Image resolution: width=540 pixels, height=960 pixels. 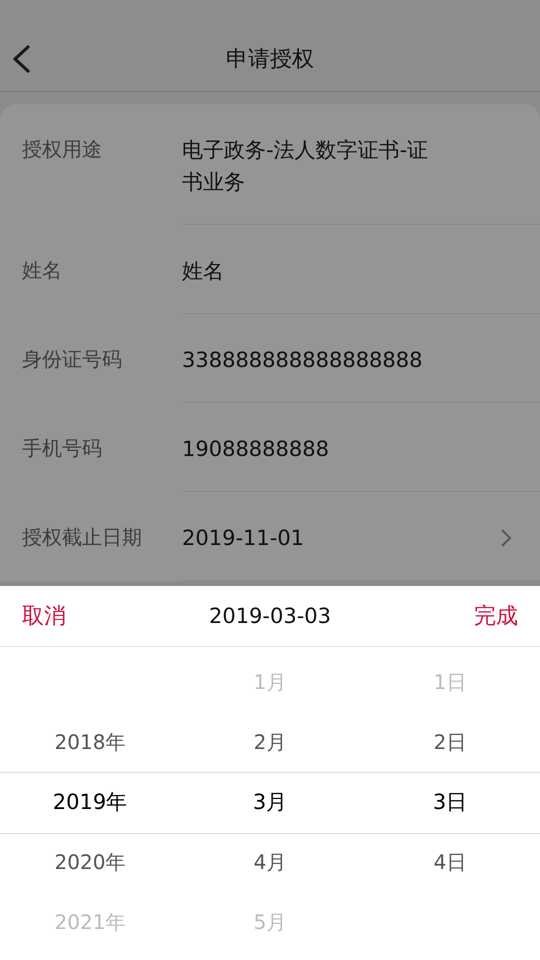 What do you see at coordinates (270, 742) in the screenshot?
I see `picker-option: 2月` at bounding box center [270, 742].